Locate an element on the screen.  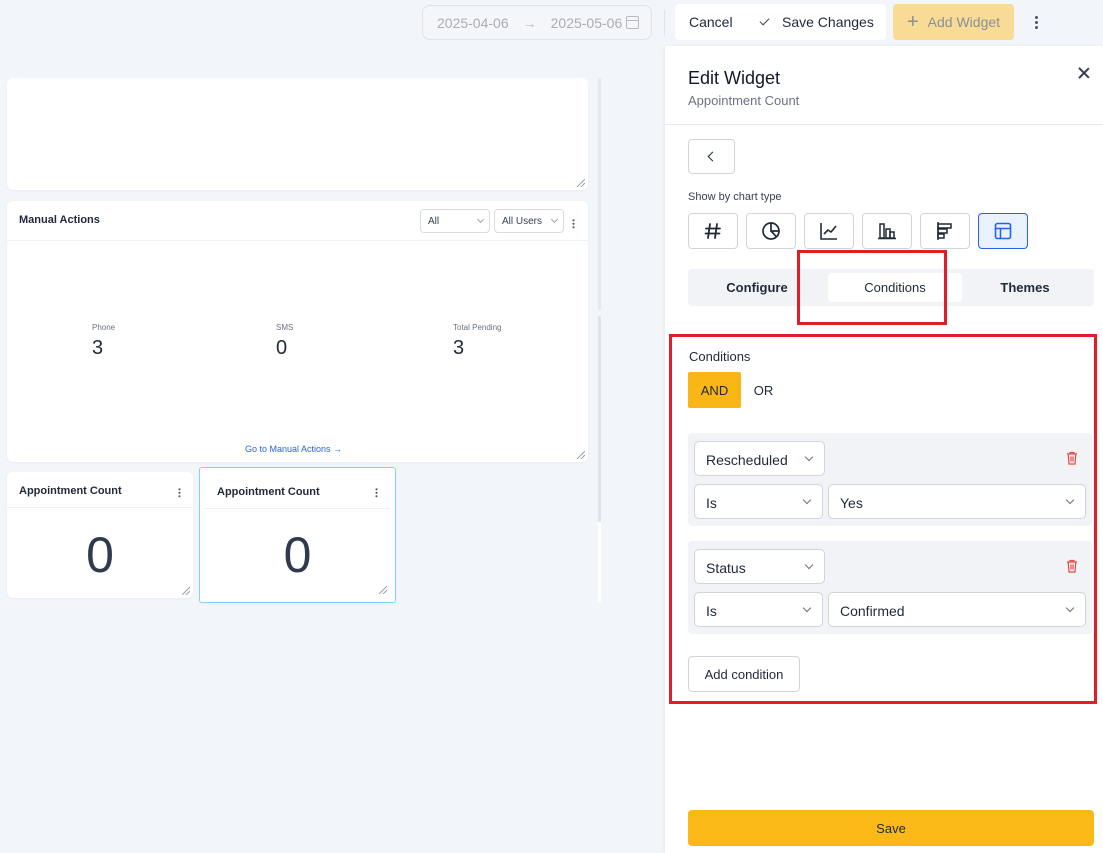
highlight-box-conditions-tab is located at coordinates (872, 287).